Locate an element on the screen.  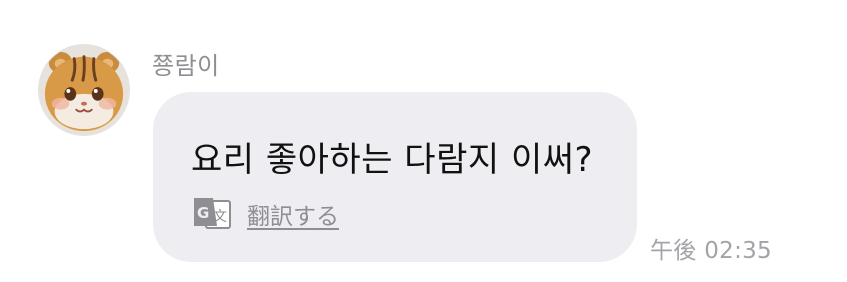
sender-avatar is located at coordinates (84, 90).